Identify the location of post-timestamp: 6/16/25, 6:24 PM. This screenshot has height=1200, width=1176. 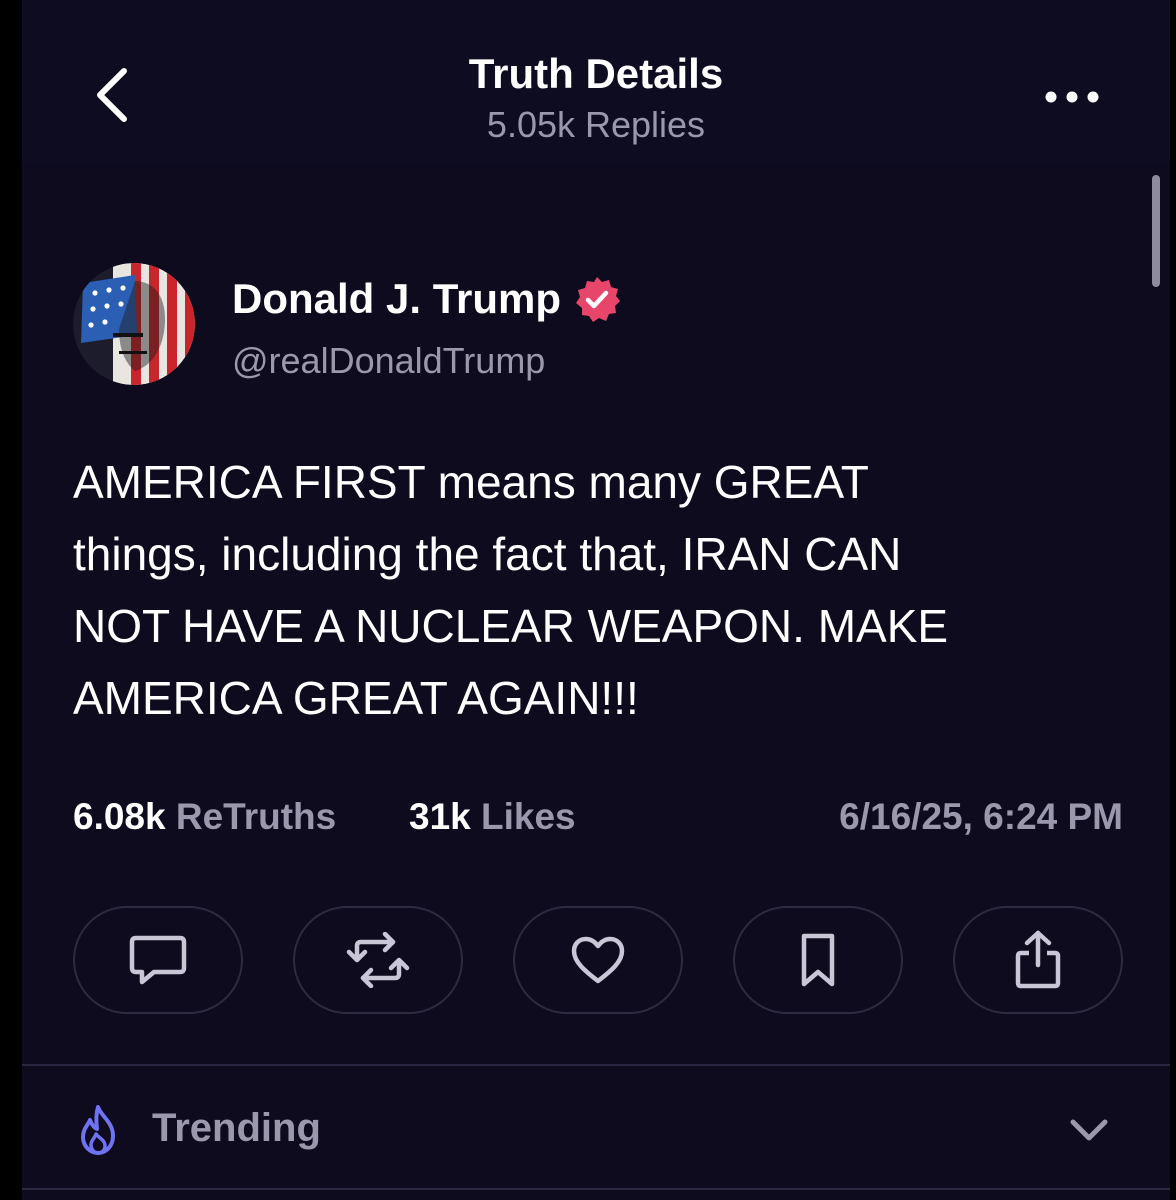
(981, 816).